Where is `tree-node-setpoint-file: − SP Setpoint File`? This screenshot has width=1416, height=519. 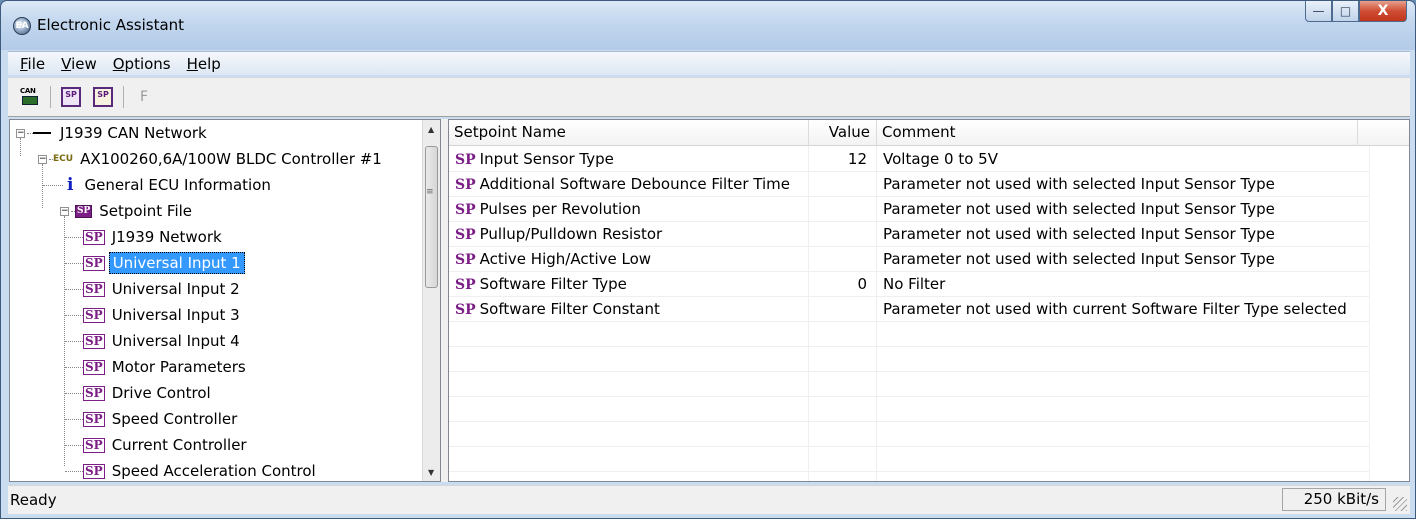 tree-node-setpoint-file: − SP Setpoint File is located at coordinates (127, 211).